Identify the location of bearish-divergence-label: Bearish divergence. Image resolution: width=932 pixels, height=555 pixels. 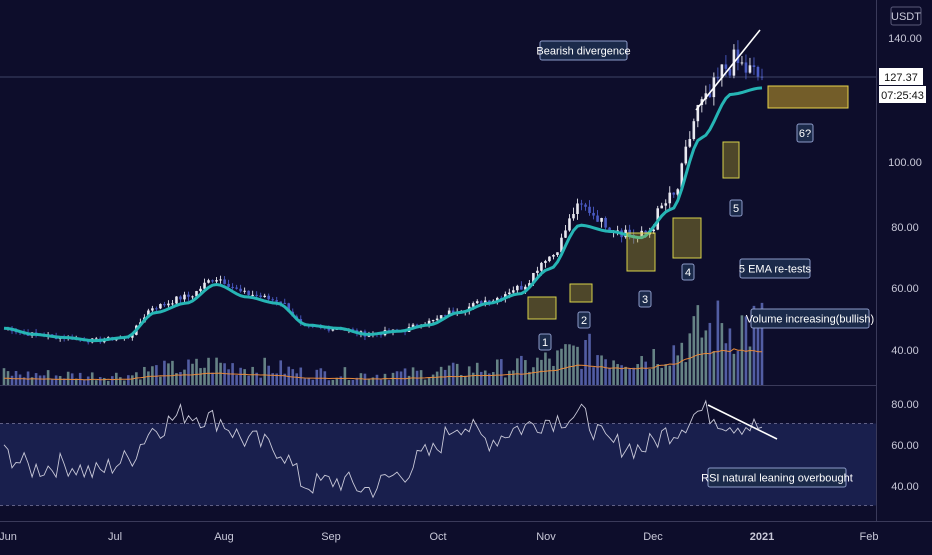
(583, 50).